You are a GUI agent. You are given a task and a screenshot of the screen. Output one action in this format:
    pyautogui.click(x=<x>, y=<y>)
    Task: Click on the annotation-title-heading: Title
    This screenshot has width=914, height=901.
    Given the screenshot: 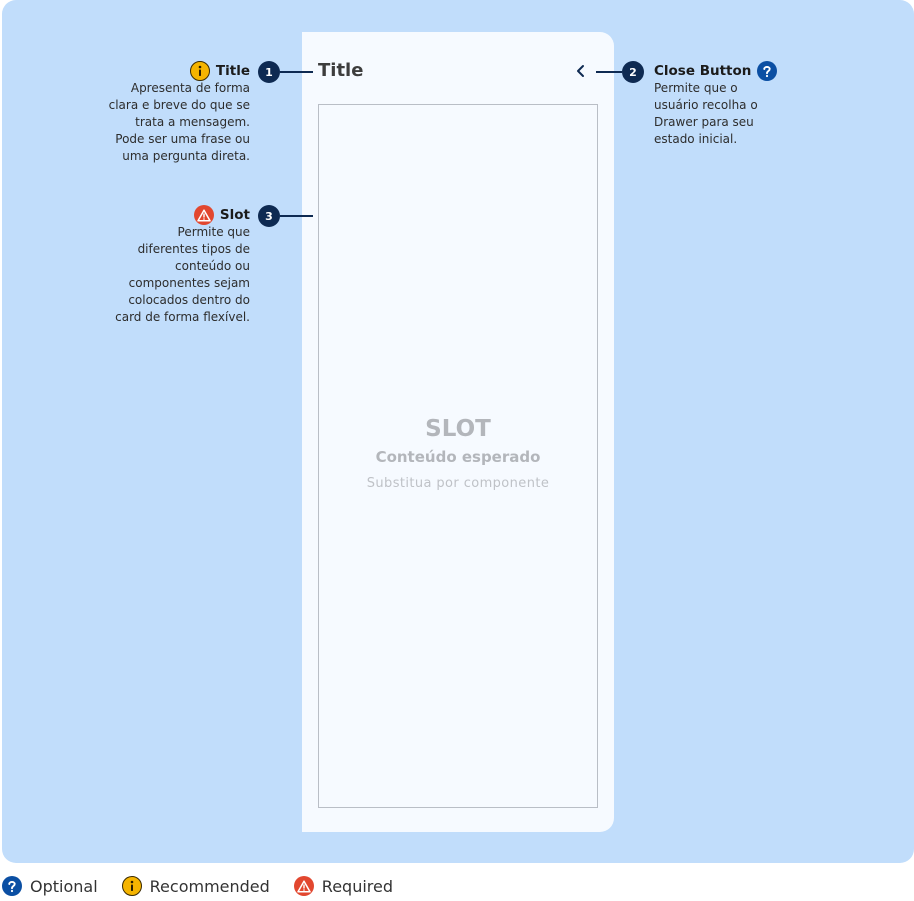 What is the action you would take?
    pyautogui.click(x=185, y=71)
    